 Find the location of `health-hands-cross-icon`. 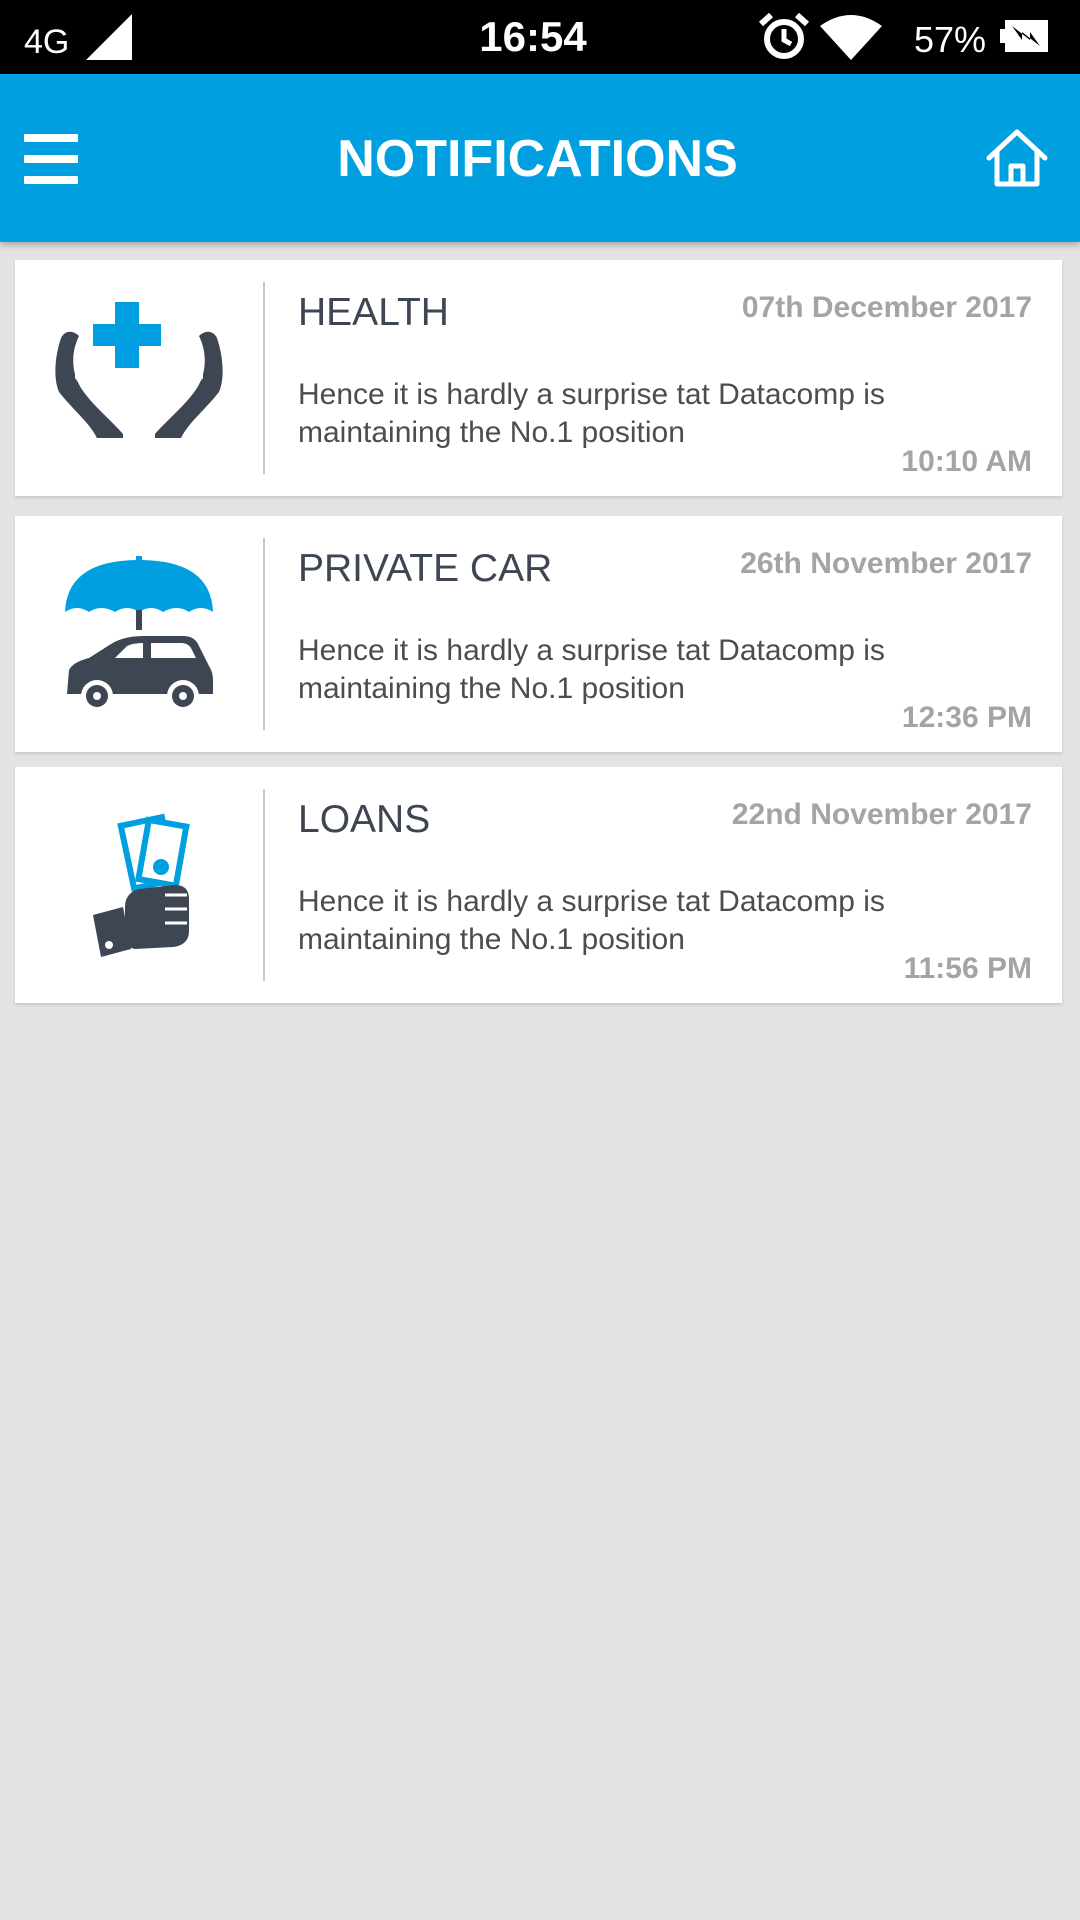

health-hands-cross-icon is located at coordinates (139, 378).